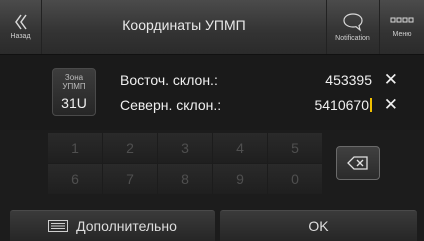 The width and height of the screenshot is (424, 241). Describe the element at coordinates (402, 34) in the screenshot. I see `menu-label: Меню` at that location.